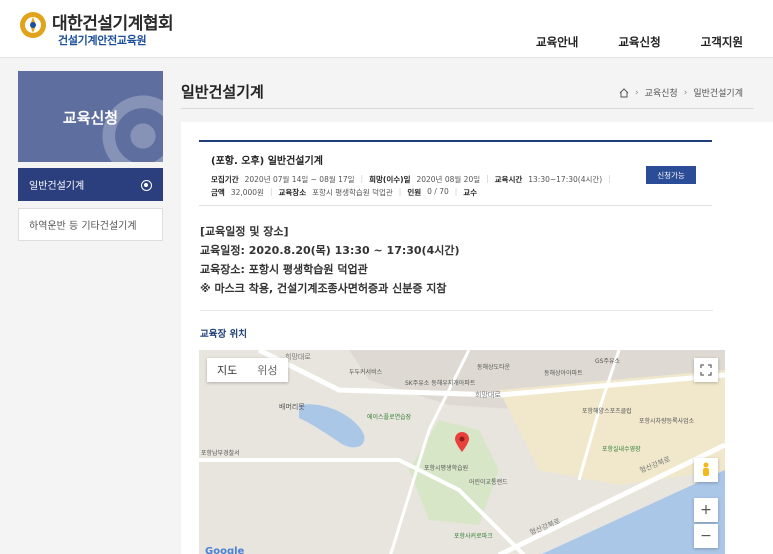 The width and height of the screenshot is (773, 554). Describe the element at coordinates (706, 536) in the screenshot. I see `zoom-out-button: −` at that location.